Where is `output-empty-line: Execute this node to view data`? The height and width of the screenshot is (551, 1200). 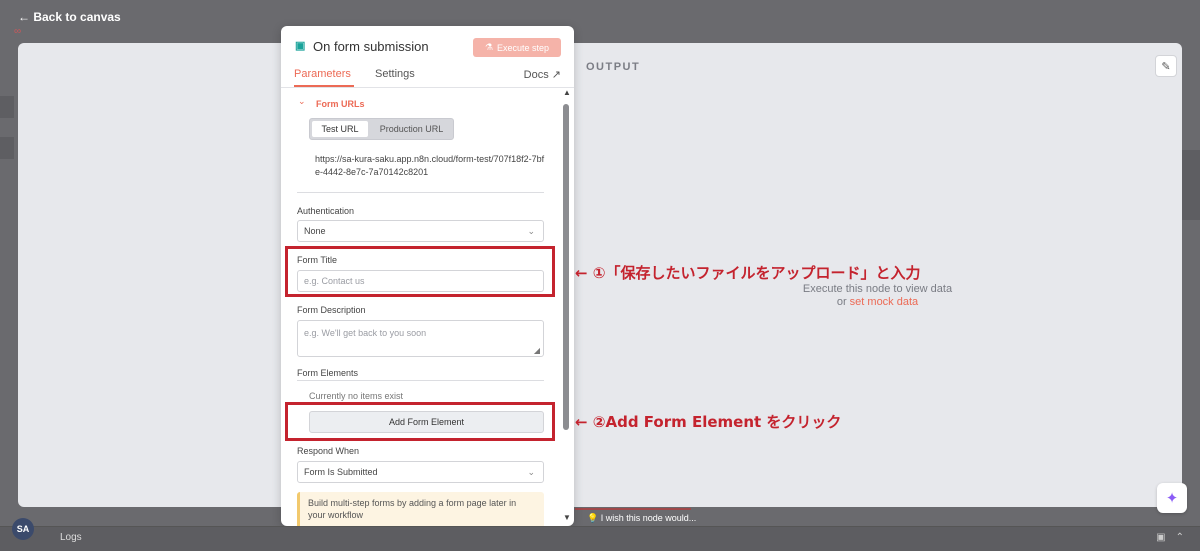
output-empty-line: Execute this node to view data is located at coordinates (877, 289).